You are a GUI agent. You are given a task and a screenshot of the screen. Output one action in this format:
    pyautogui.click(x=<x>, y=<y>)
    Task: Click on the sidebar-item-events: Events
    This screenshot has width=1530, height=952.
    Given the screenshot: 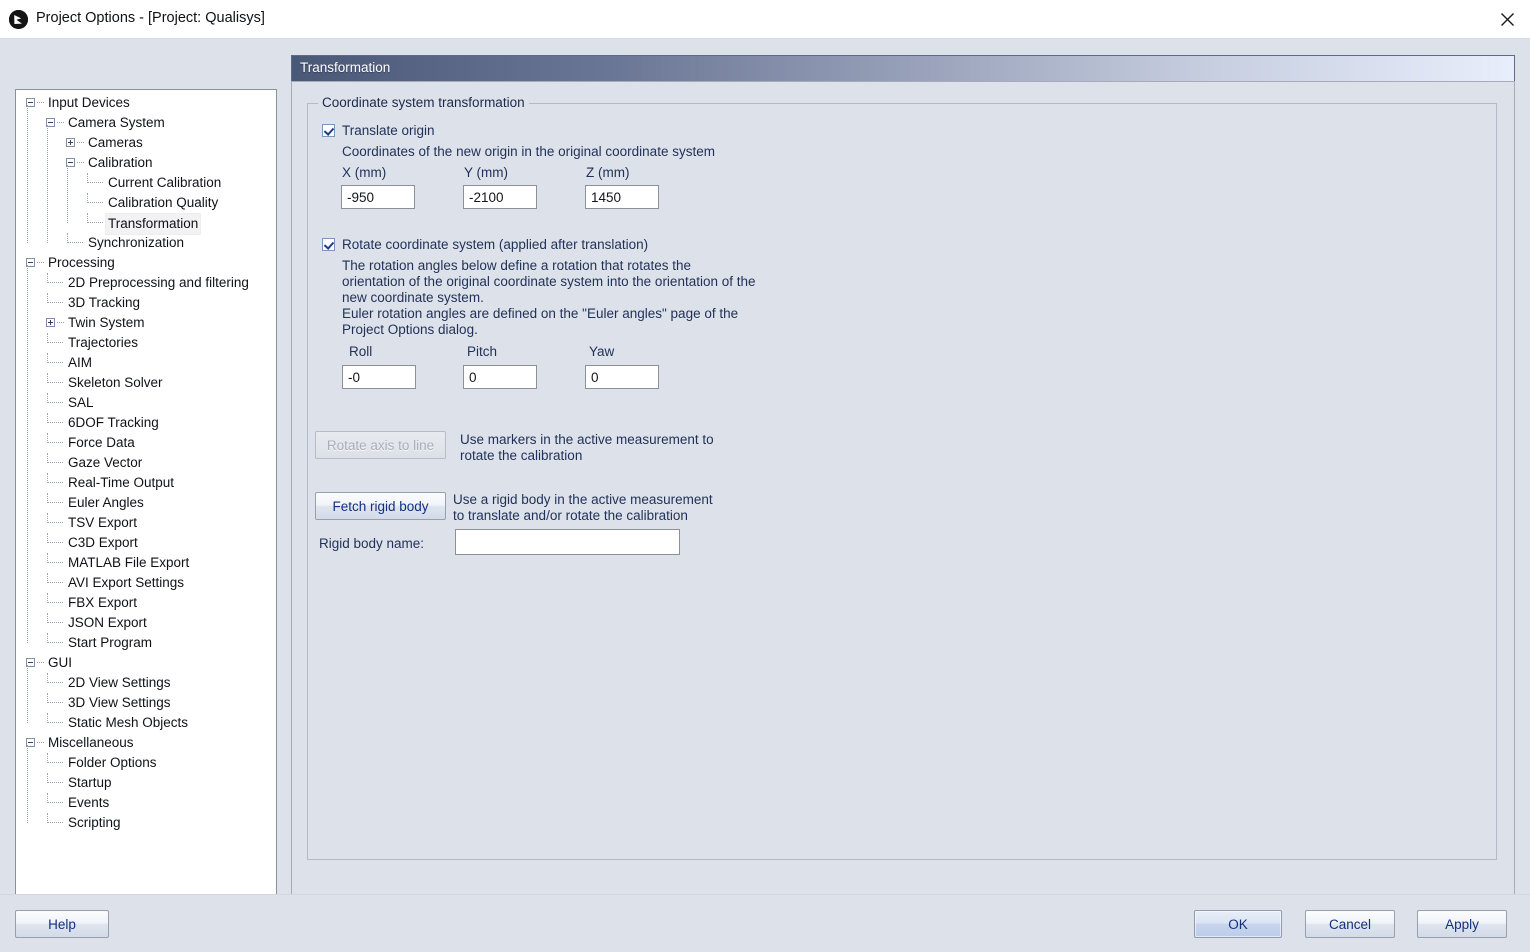 What is the action you would take?
    pyautogui.click(x=146, y=803)
    